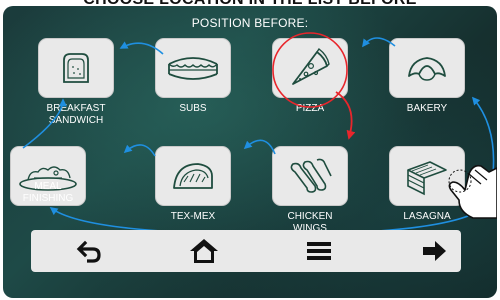  What do you see at coordinates (44, 123) in the screenshot?
I see `arrow-meal-finishing-to-breakfast-sandwich` at bounding box center [44, 123].